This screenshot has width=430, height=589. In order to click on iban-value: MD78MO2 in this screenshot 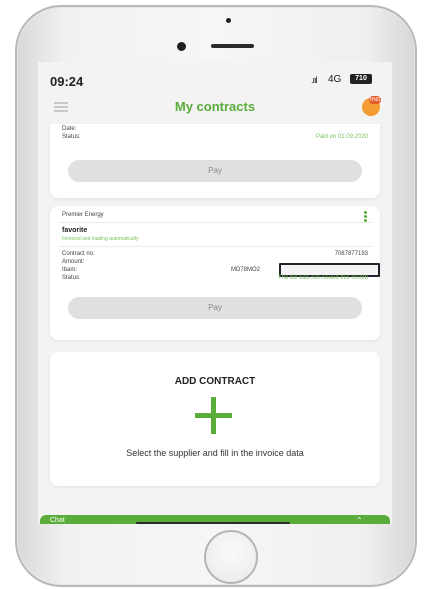, I will do `click(246, 270)`.